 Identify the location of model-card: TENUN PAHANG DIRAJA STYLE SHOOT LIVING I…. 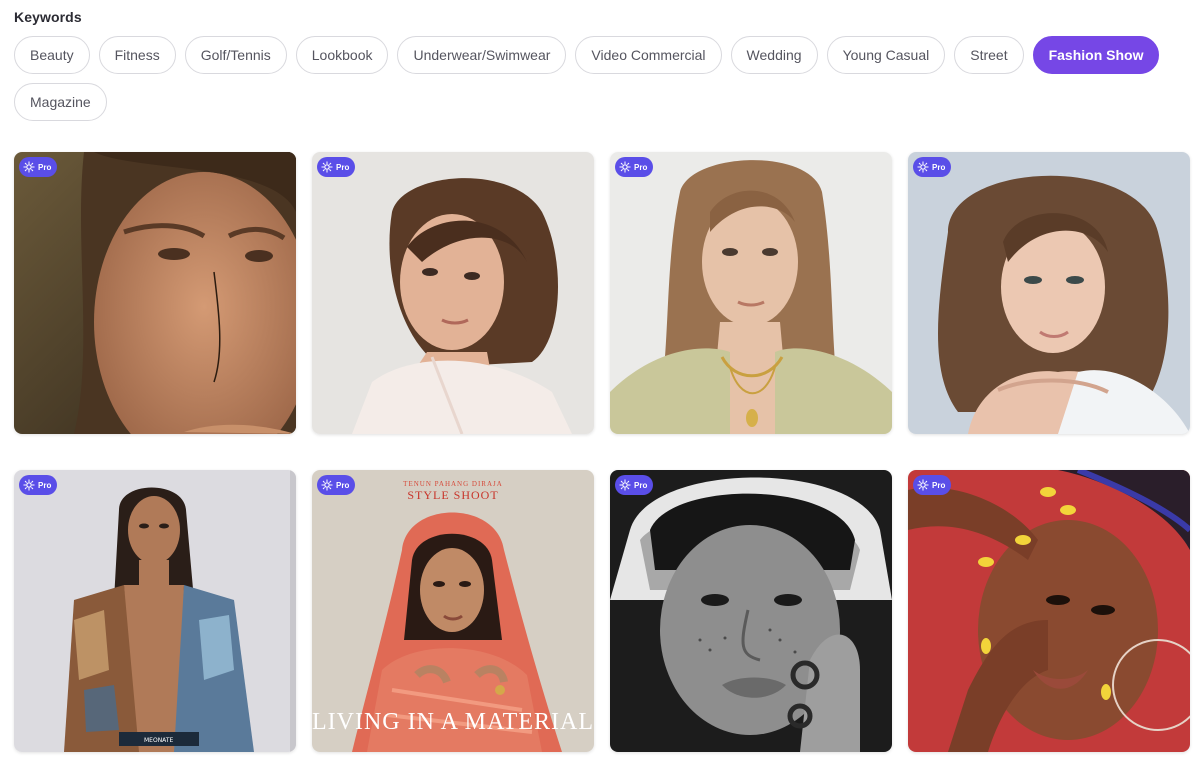
(453, 611).